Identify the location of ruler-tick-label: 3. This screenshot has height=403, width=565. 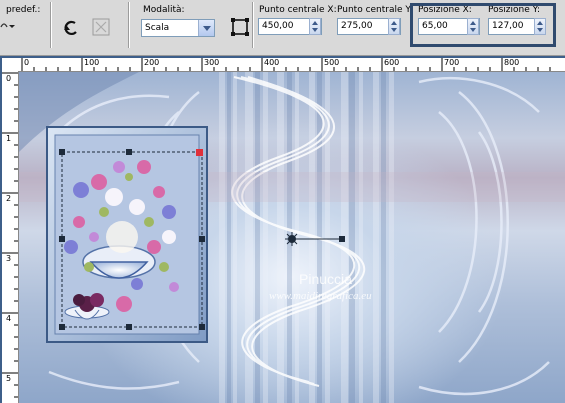
(9, 258).